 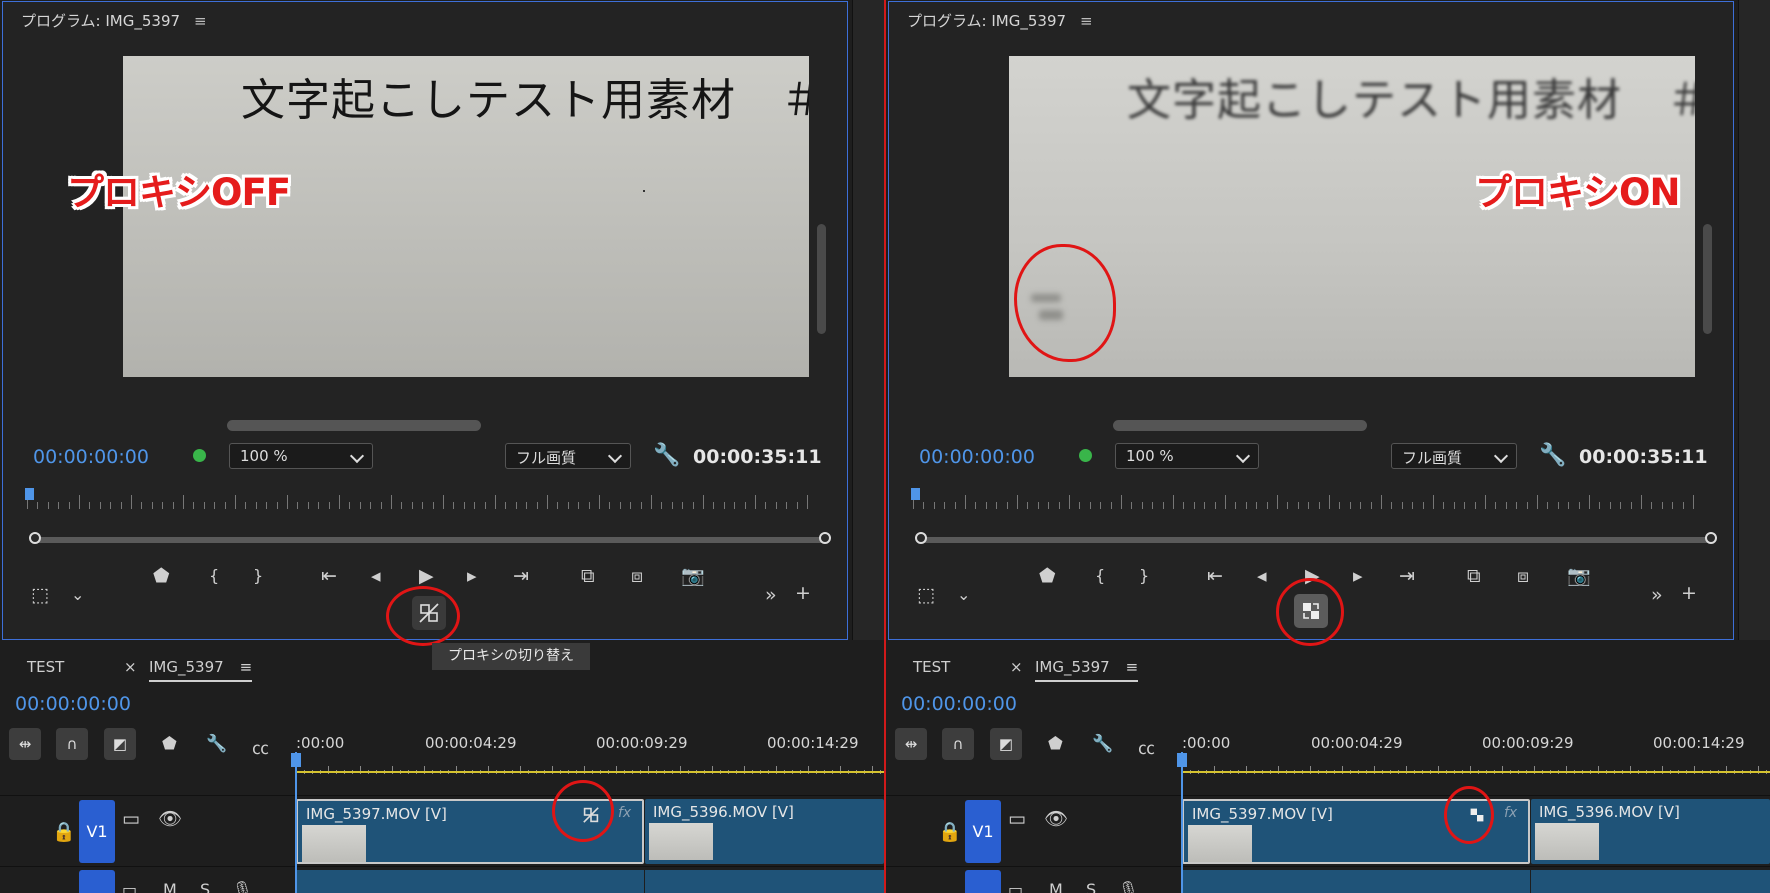 I want to click on clip-img-5396: IMG_5396.MOV [V], so click(x=764, y=831).